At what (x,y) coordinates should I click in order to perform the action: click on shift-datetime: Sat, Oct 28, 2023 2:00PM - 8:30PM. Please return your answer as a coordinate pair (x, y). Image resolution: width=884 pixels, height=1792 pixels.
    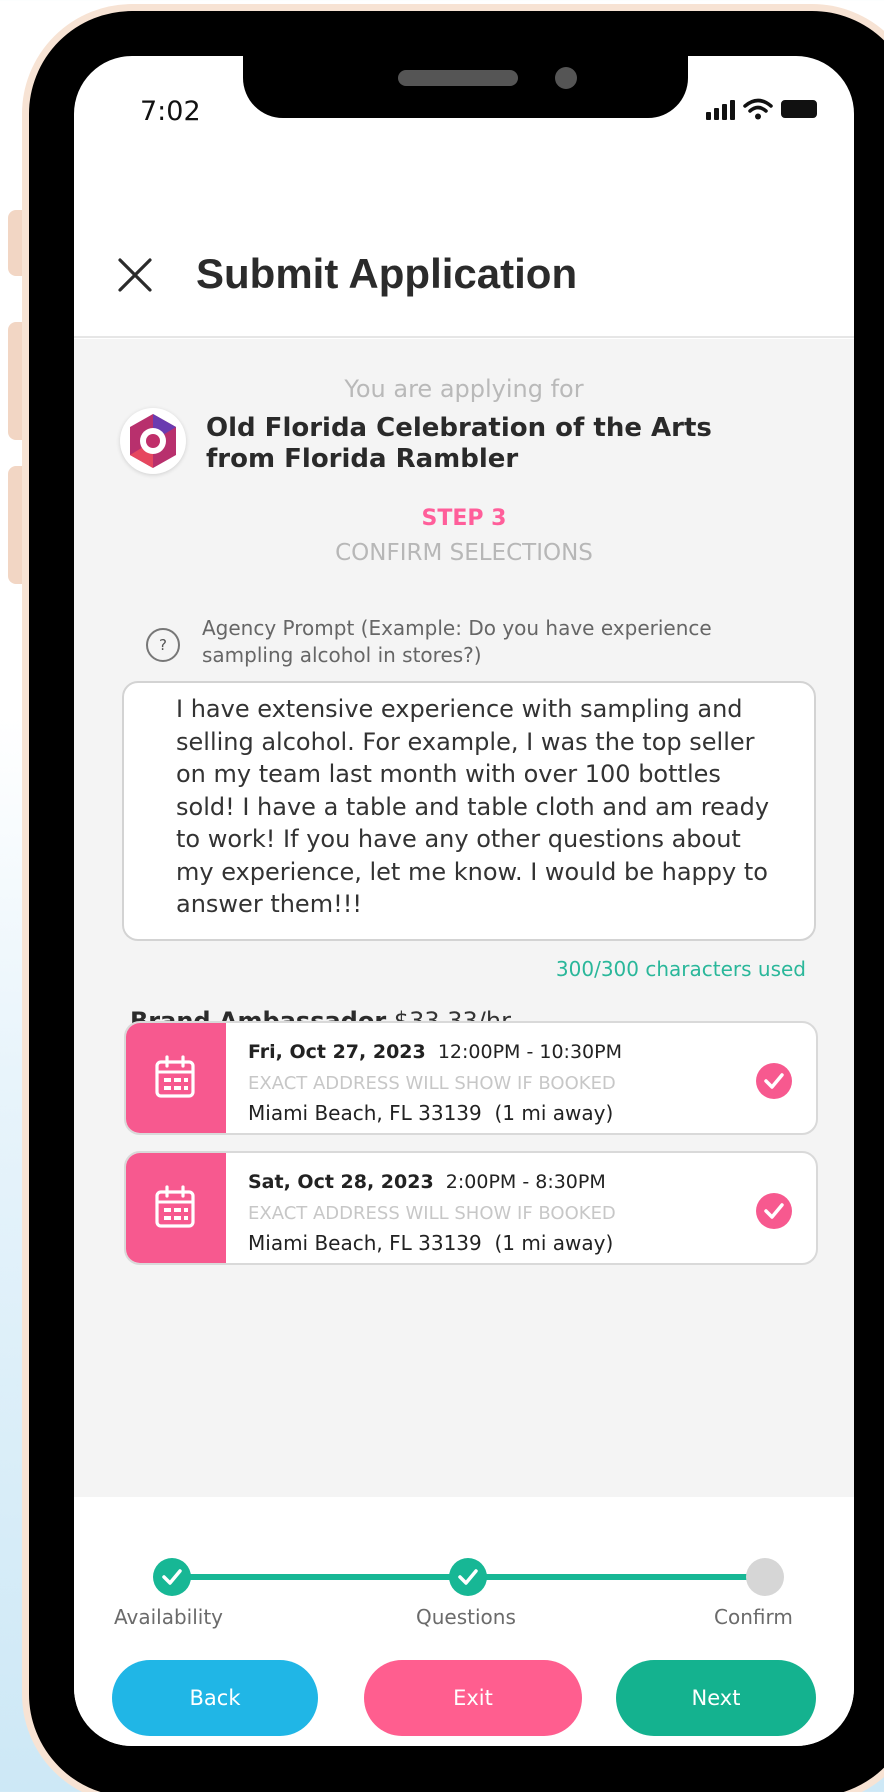
    Looking at the image, I should click on (427, 1182).